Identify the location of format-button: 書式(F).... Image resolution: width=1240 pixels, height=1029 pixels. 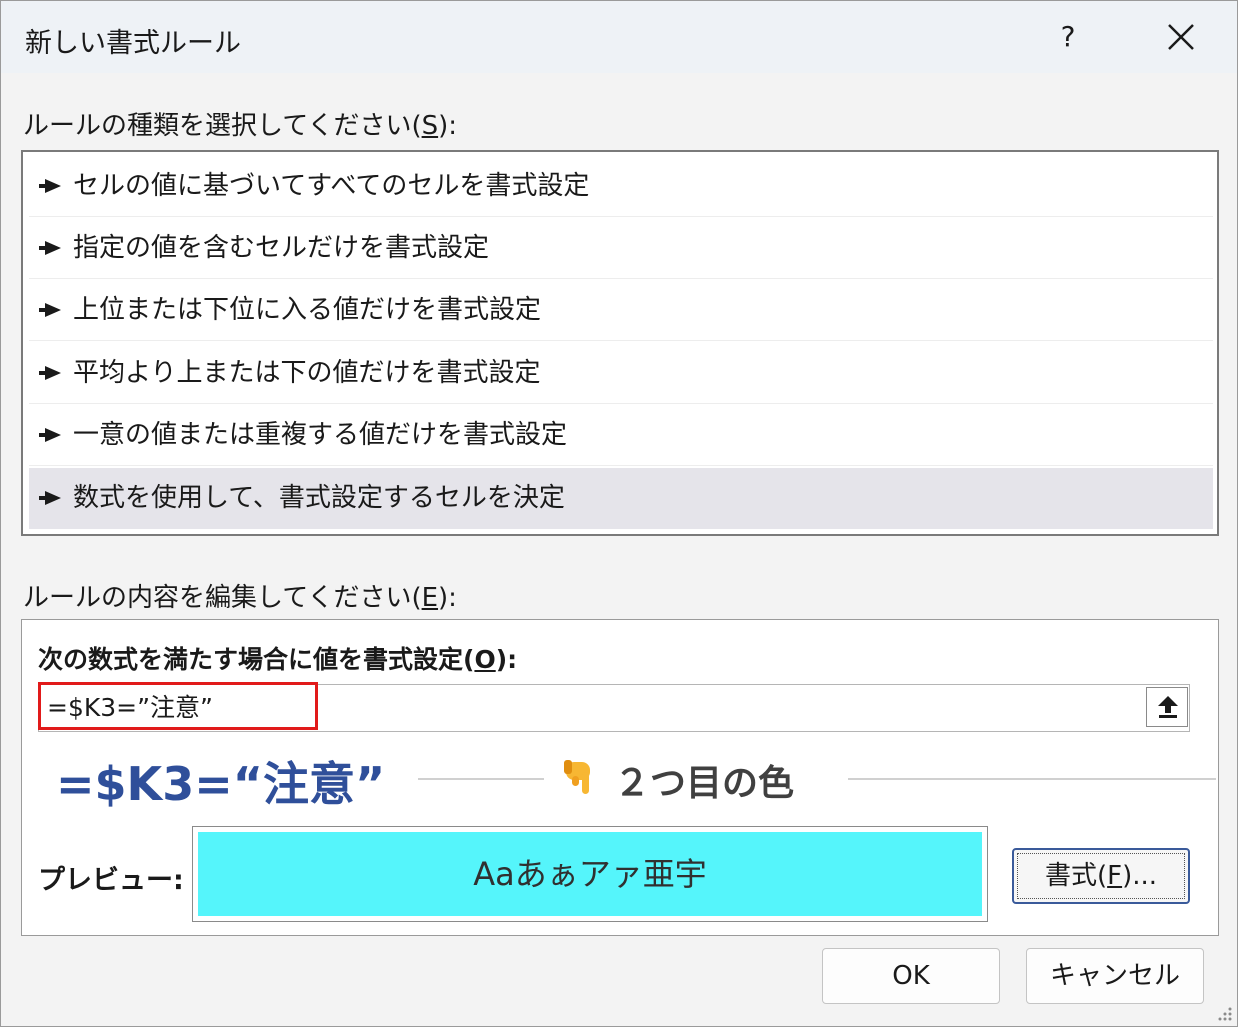
(1101, 876).